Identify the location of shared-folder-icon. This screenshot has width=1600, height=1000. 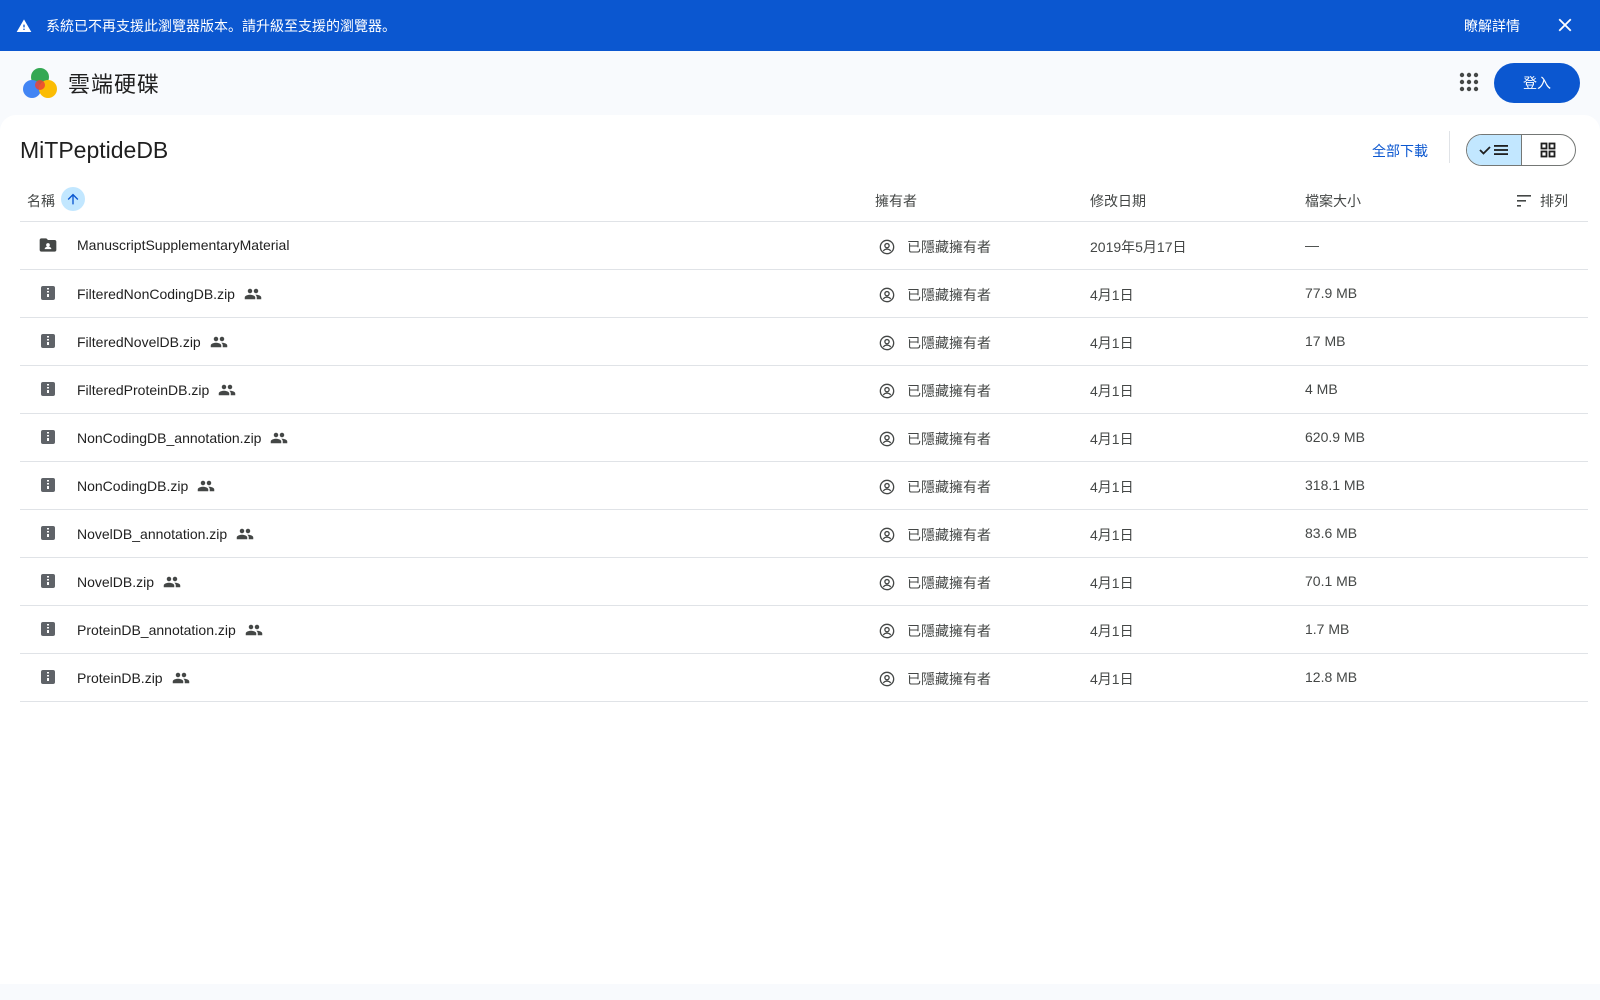
(48, 245).